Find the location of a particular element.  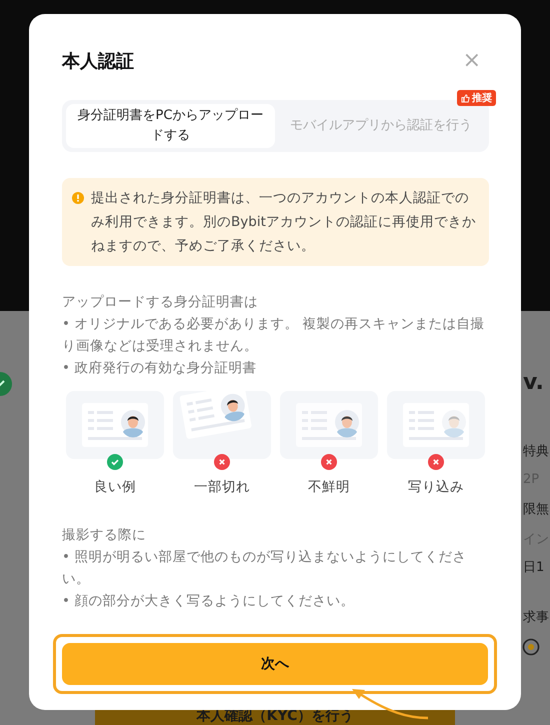

tip-text: • 顔の部分が大きく写るようにしてください。 is located at coordinates (209, 601).